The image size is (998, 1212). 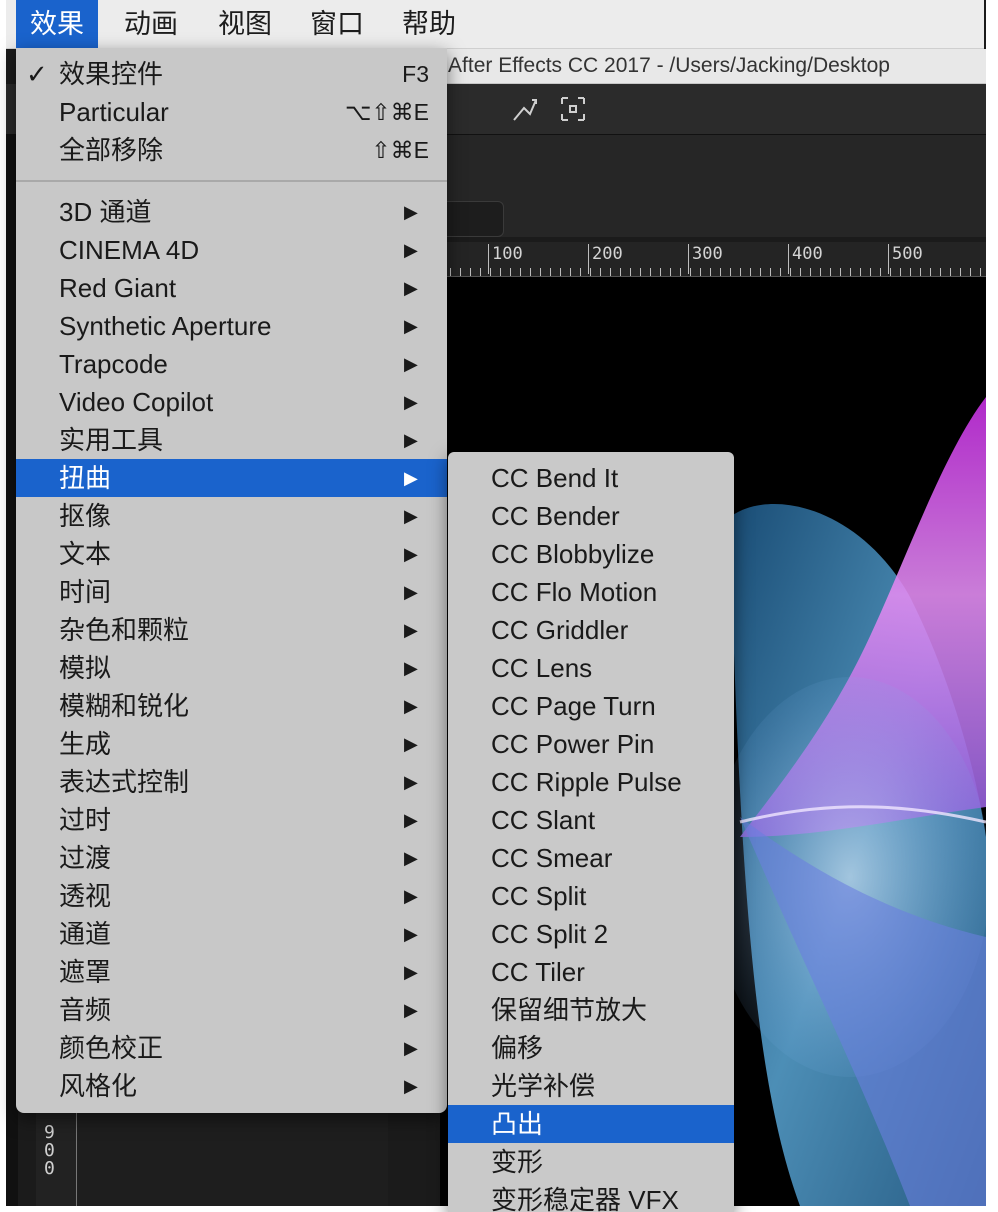 I want to click on submenu-item: 保留细节放大, so click(x=591, y=1010).